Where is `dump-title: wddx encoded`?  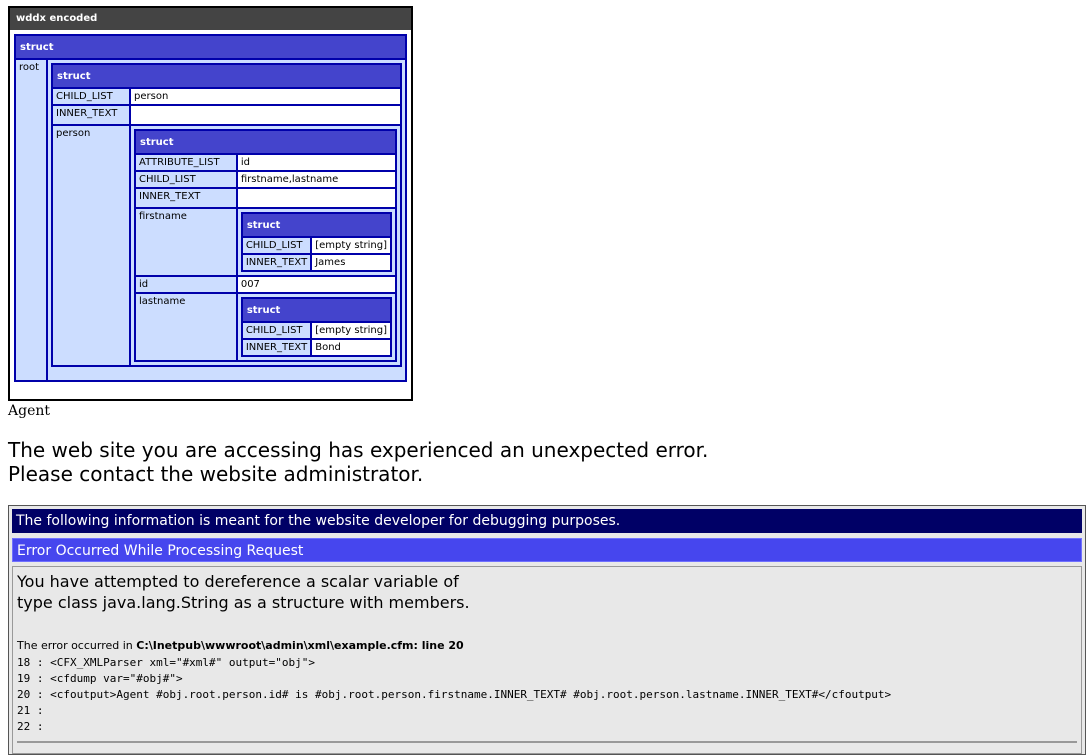 dump-title: wddx encoded is located at coordinates (210, 19).